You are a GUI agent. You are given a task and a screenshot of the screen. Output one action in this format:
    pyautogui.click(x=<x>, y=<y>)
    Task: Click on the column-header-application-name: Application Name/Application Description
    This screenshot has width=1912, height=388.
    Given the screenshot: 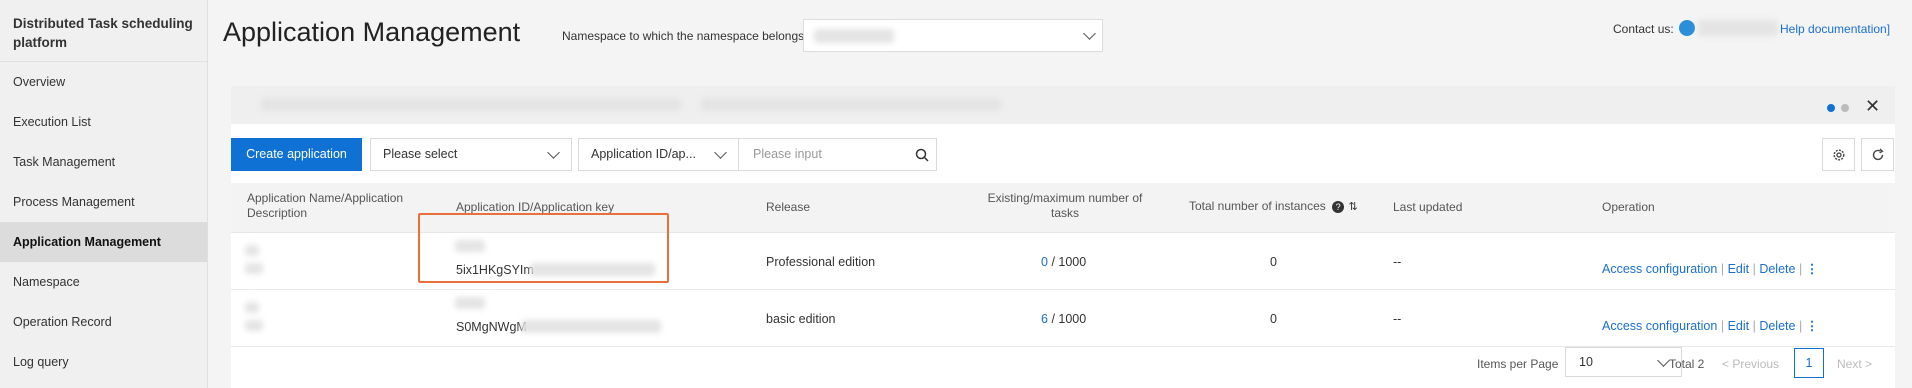 What is the action you would take?
    pyautogui.click(x=325, y=205)
    